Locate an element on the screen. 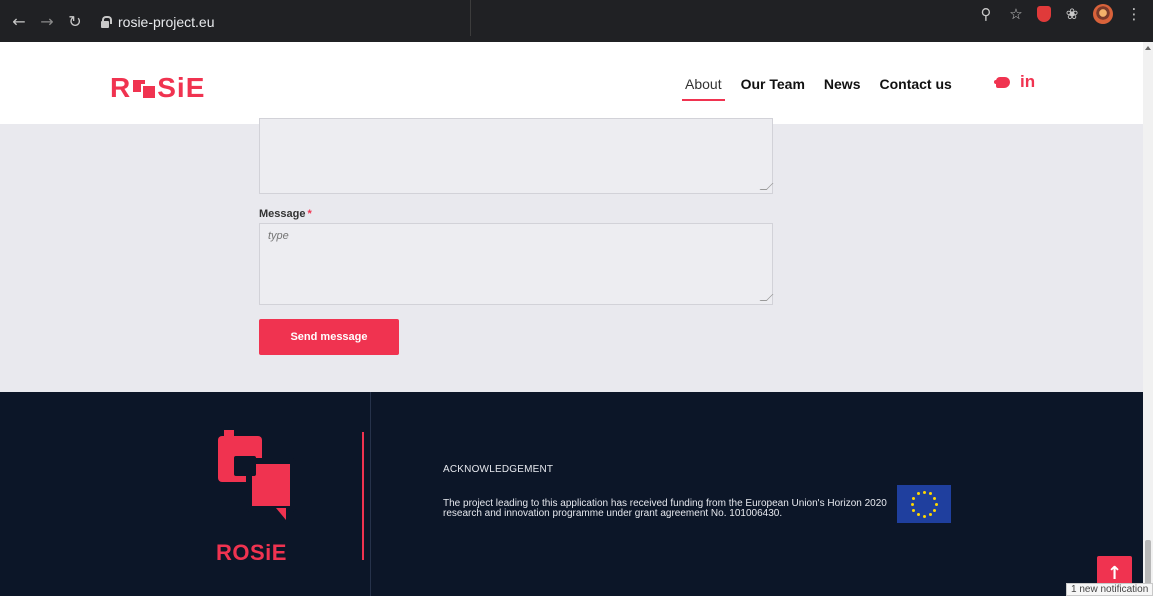  logo-tail is located at coordinates (281, 514).